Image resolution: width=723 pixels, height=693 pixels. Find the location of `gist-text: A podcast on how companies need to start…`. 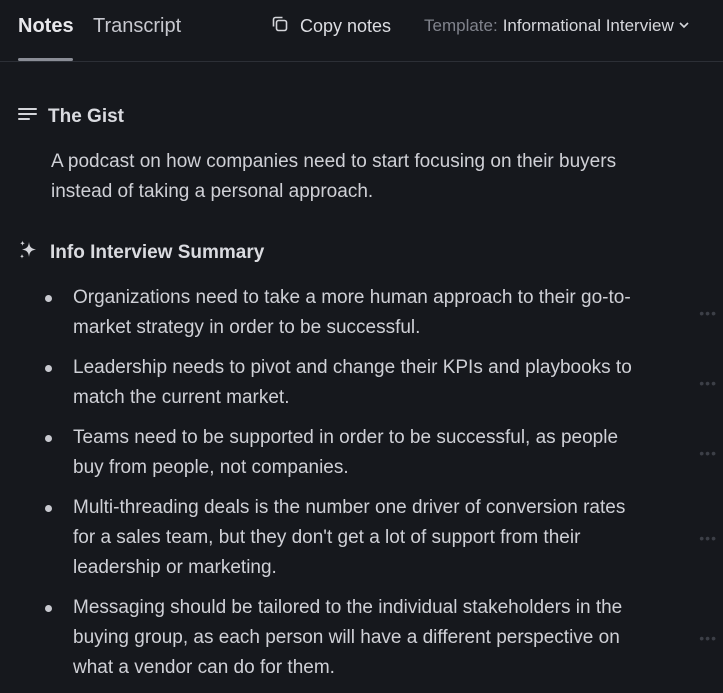

gist-text: A podcast on how companies need to start… is located at coordinates (334, 176).